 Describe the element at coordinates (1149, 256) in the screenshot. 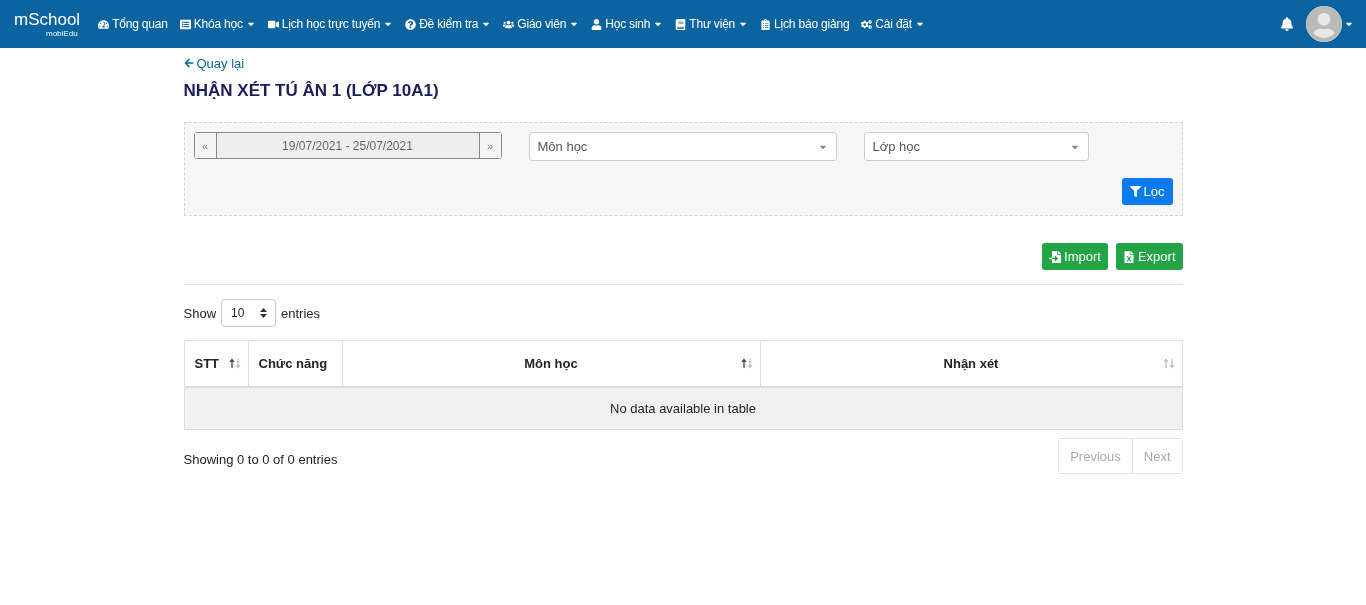

I see `export-button: Export` at that location.